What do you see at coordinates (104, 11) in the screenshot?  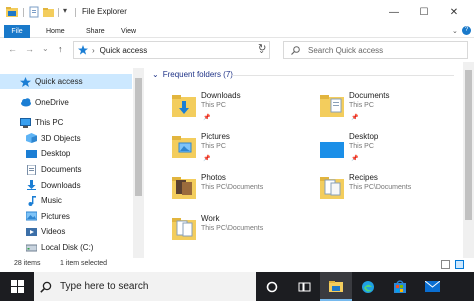 I see `window-title: File Explorer` at bounding box center [104, 11].